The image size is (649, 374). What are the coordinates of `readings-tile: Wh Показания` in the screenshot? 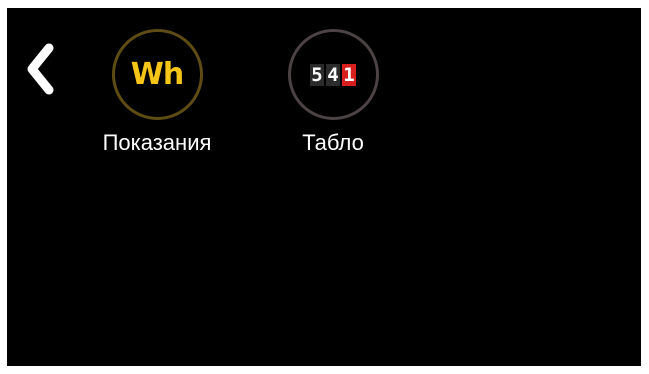 It's located at (157, 92).